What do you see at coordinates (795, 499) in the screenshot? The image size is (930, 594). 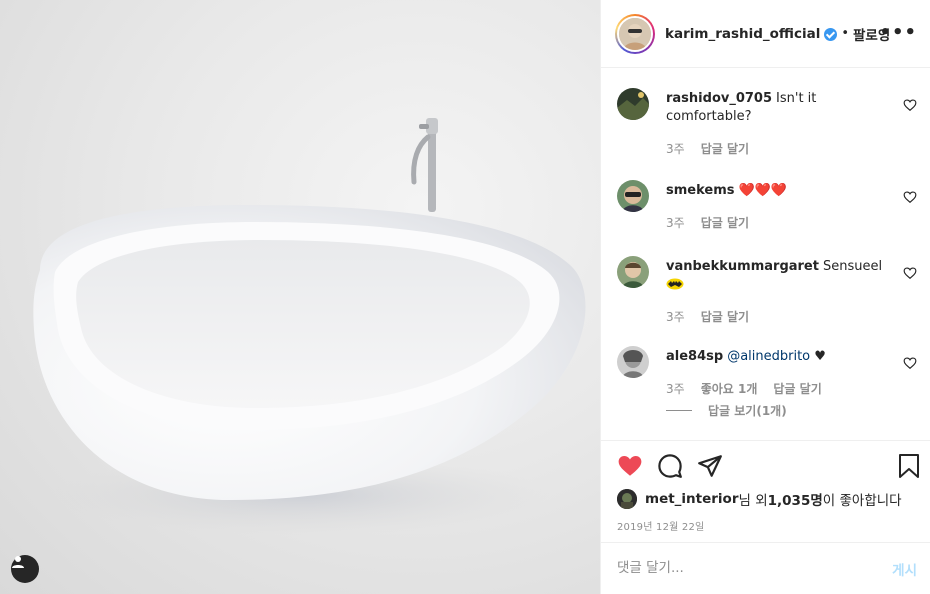 I see `likes-count: 1,035명` at bounding box center [795, 499].